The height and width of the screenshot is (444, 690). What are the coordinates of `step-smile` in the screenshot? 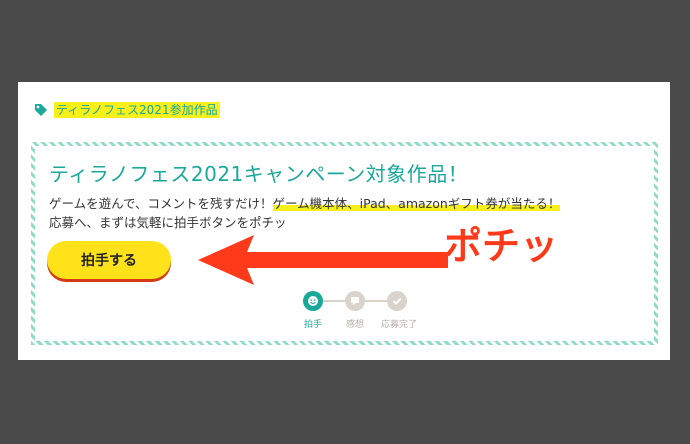 It's located at (313, 301).